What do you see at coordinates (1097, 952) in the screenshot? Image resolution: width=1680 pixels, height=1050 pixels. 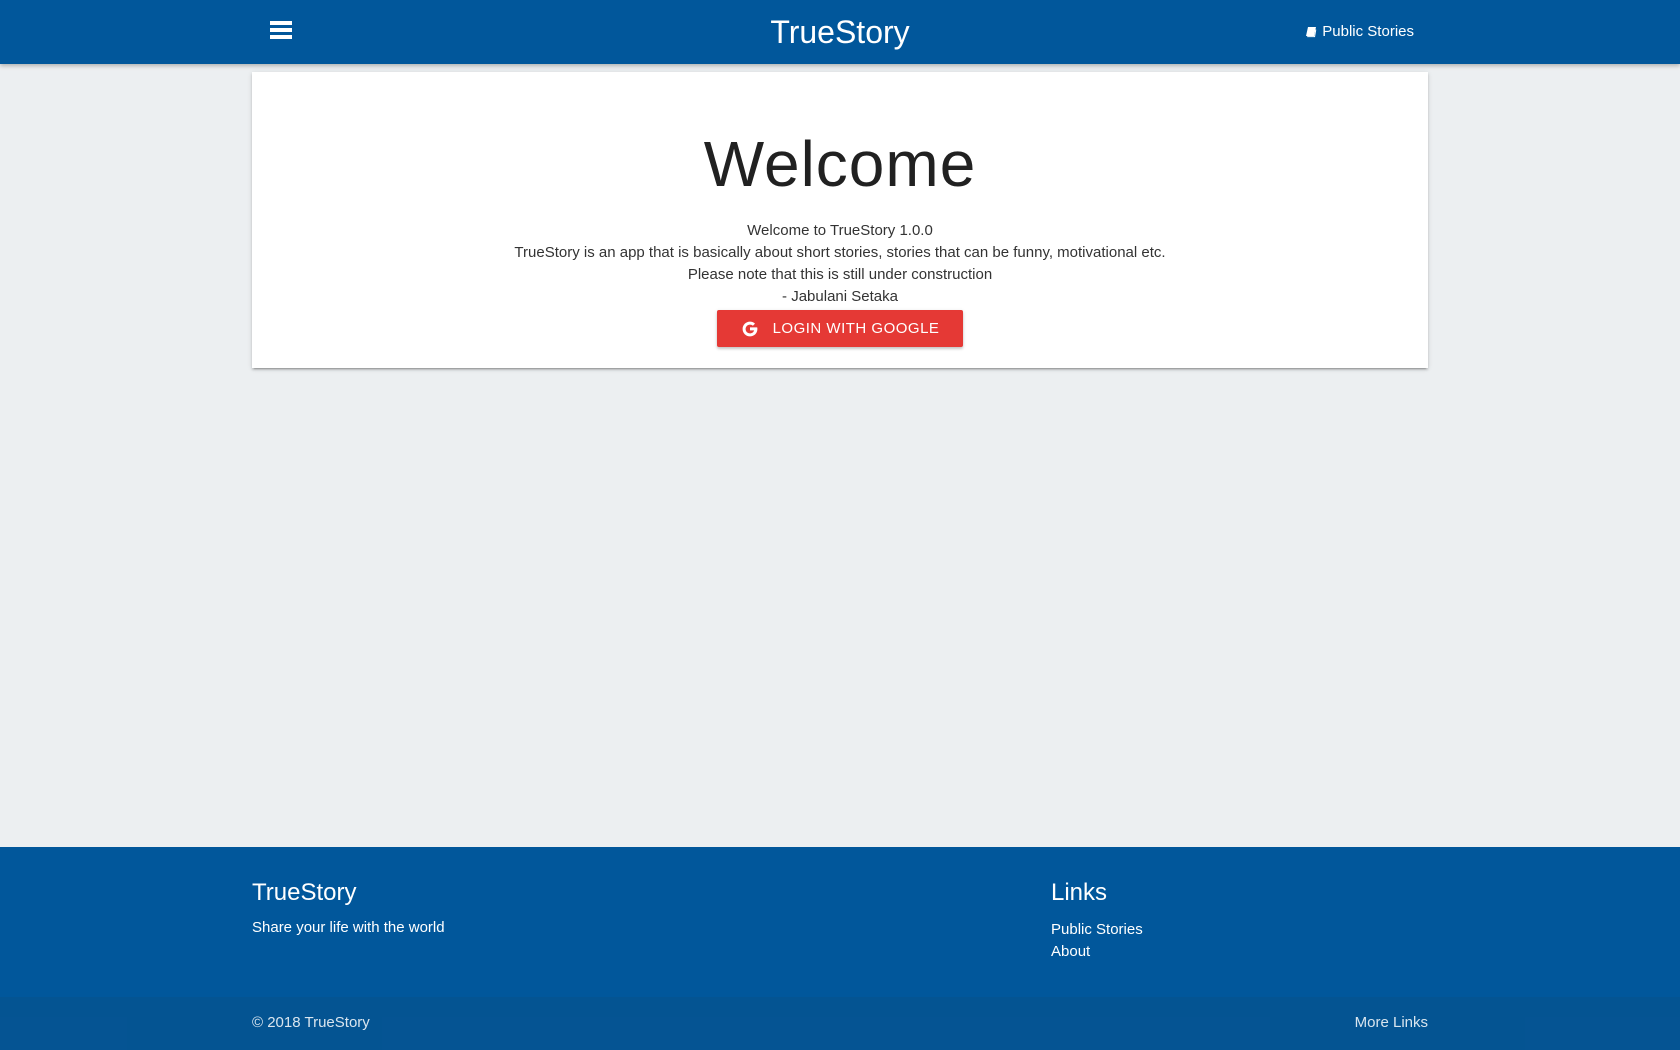 I see `footer-link-item: About` at bounding box center [1097, 952].